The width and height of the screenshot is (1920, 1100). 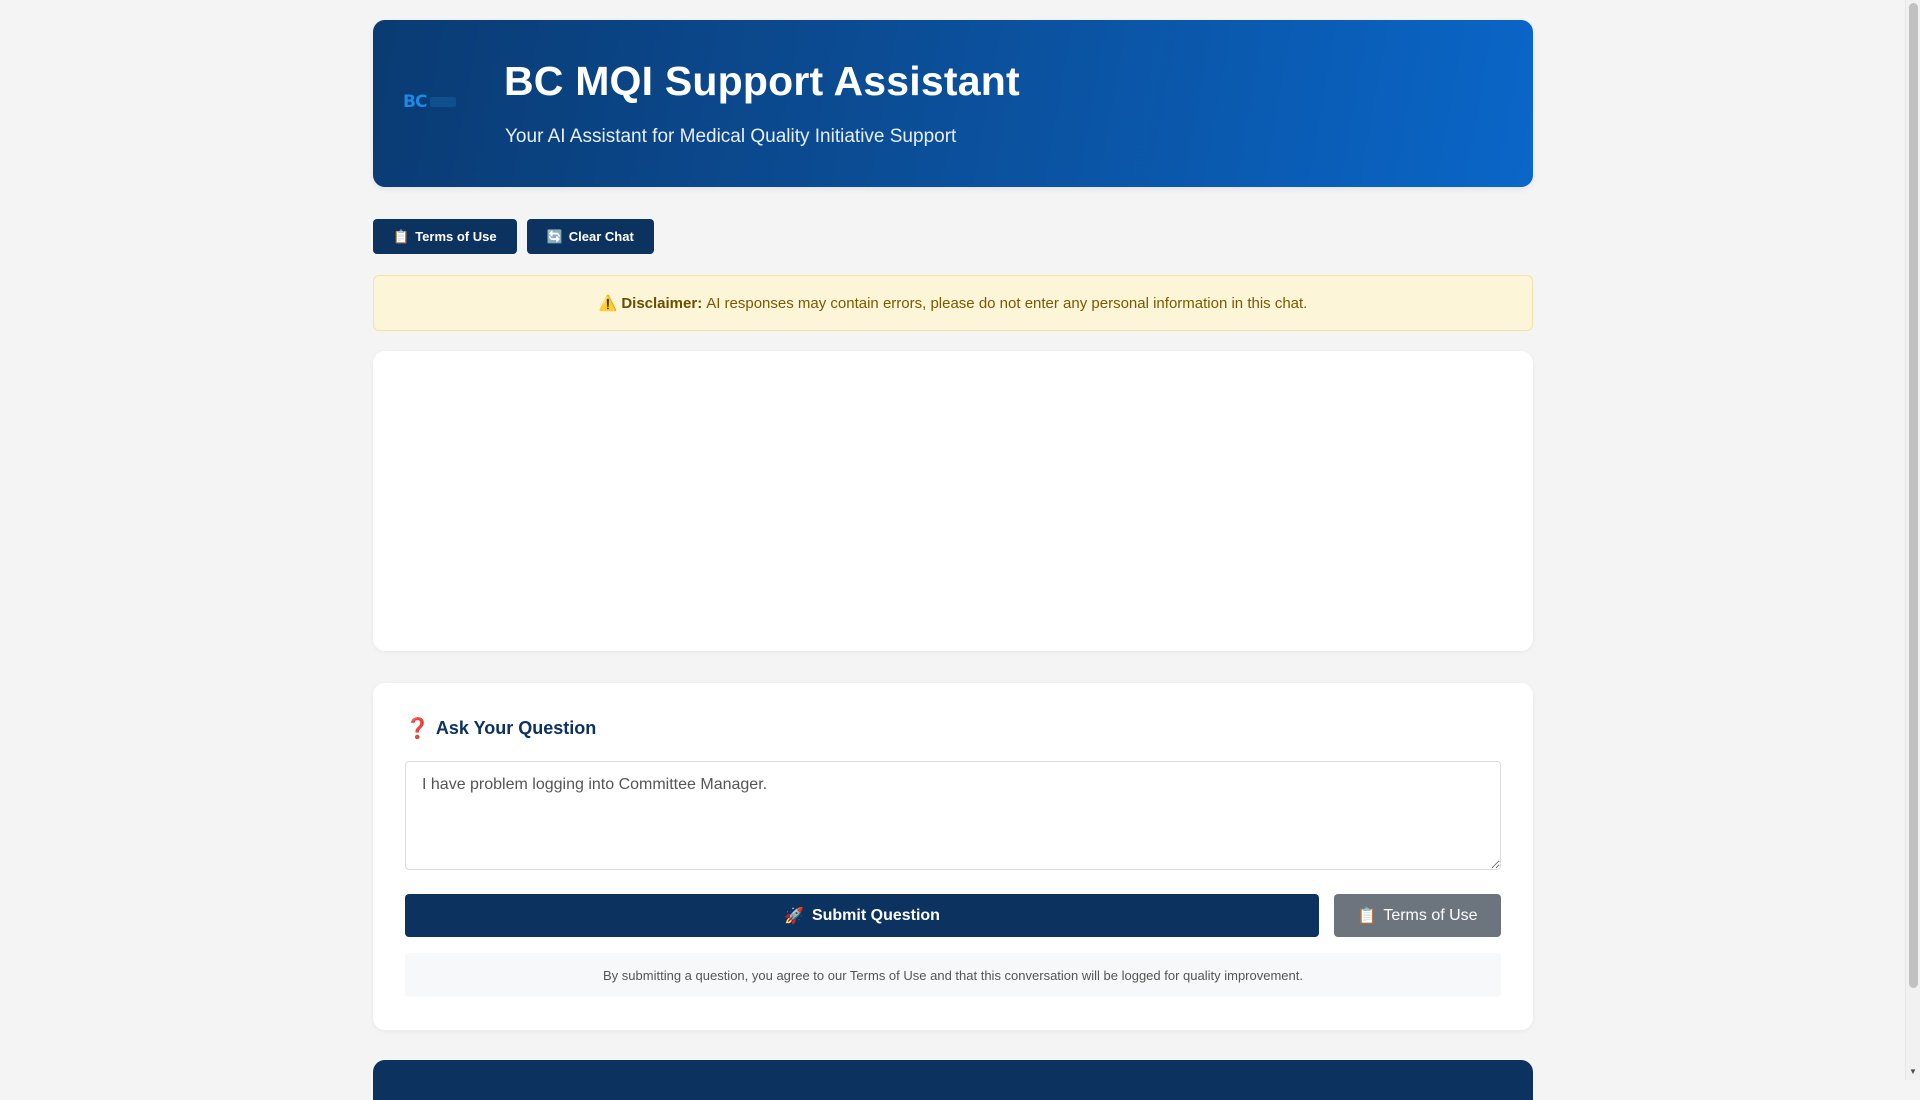 What do you see at coordinates (794, 916) in the screenshot?
I see `rocket-icon: 🚀` at bounding box center [794, 916].